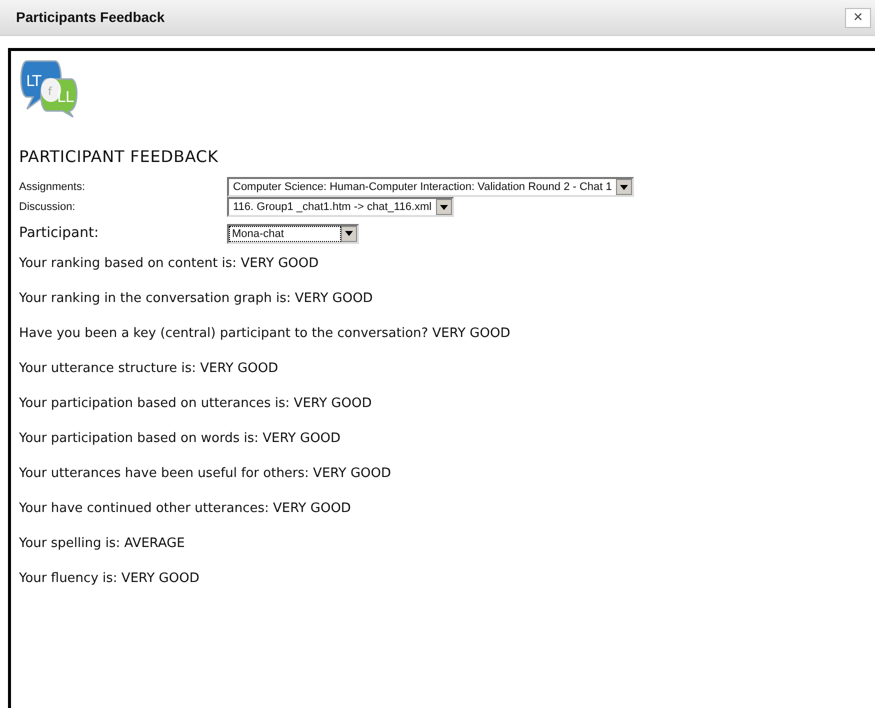  Describe the element at coordinates (47, 207) in the screenshot. I see `field-label: Discussion:` at that location.